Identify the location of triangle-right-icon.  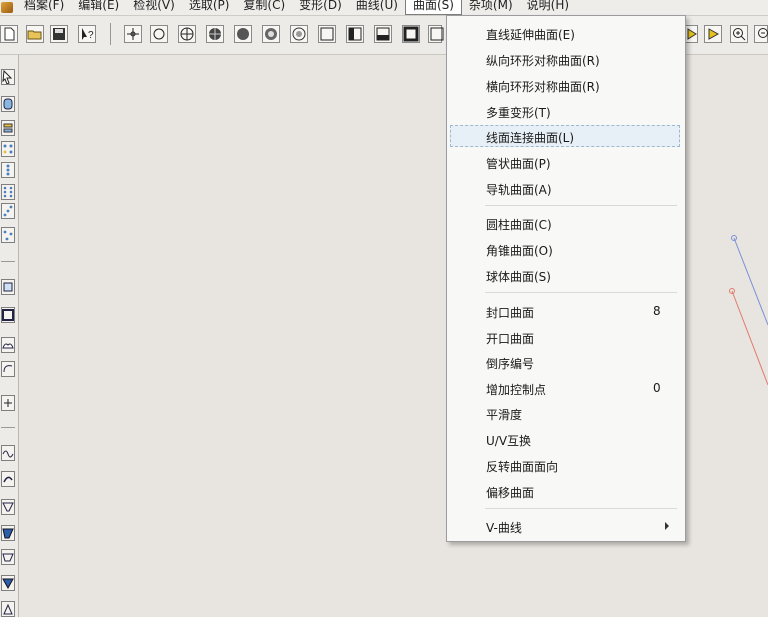
(714, 34).